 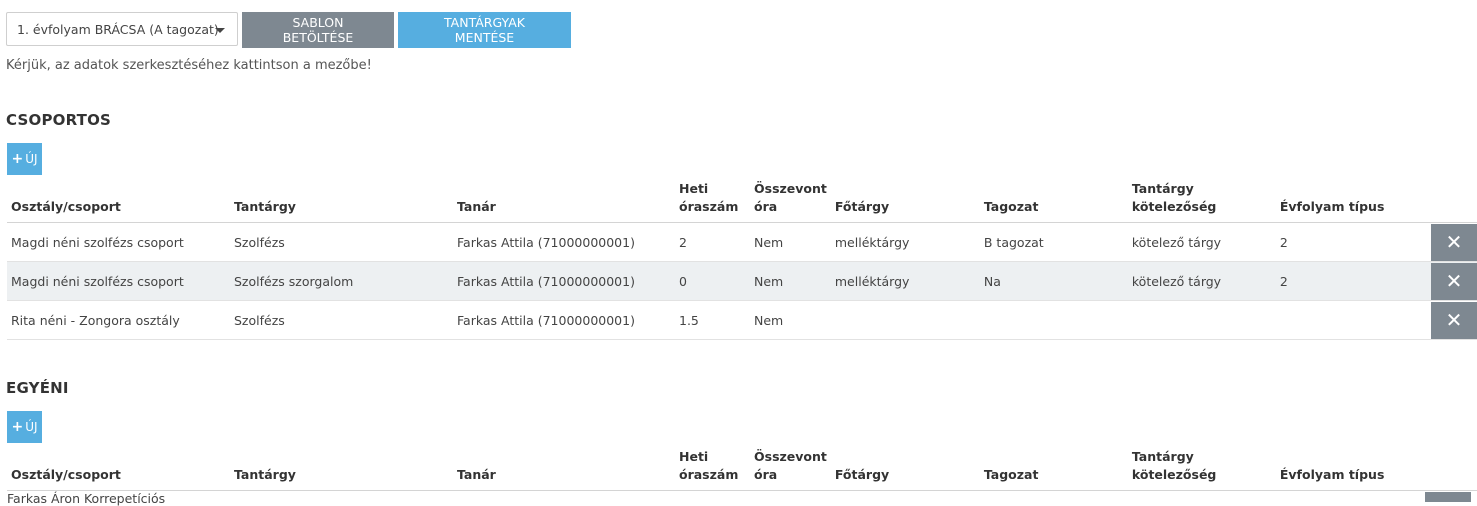 I want to click on cell-obligation, so click(x=1201, y=320).